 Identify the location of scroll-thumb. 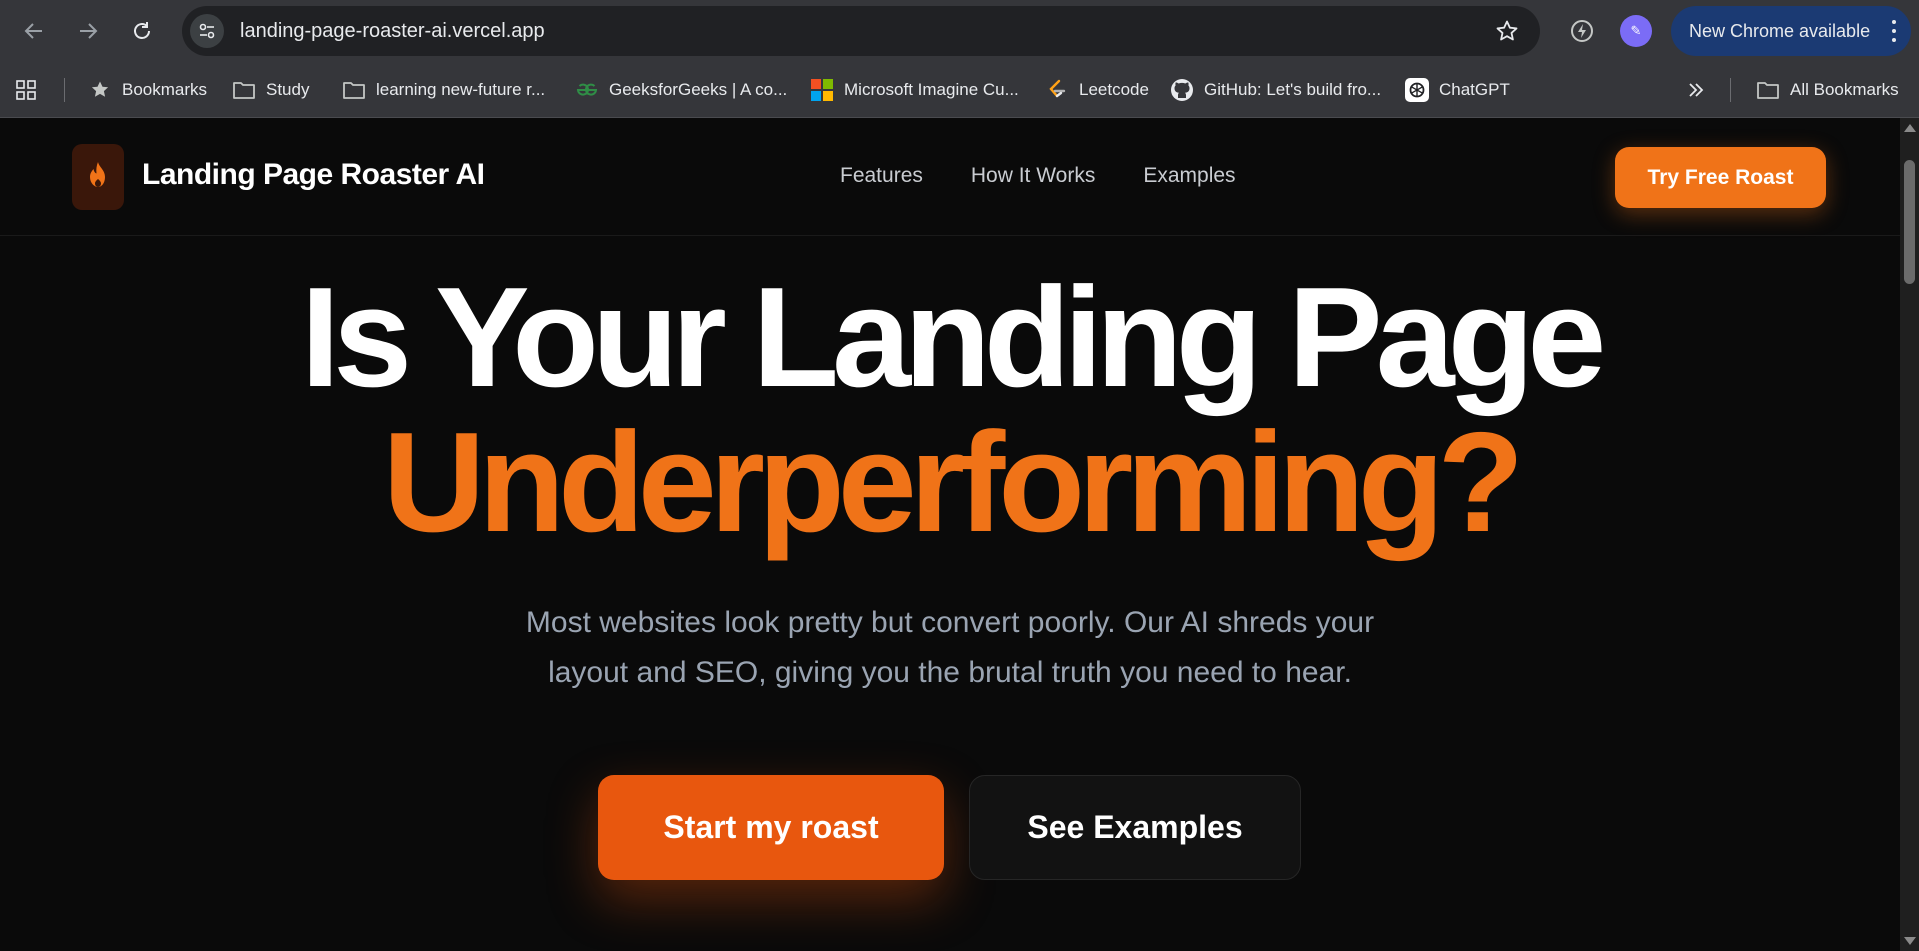
(1909, 222).